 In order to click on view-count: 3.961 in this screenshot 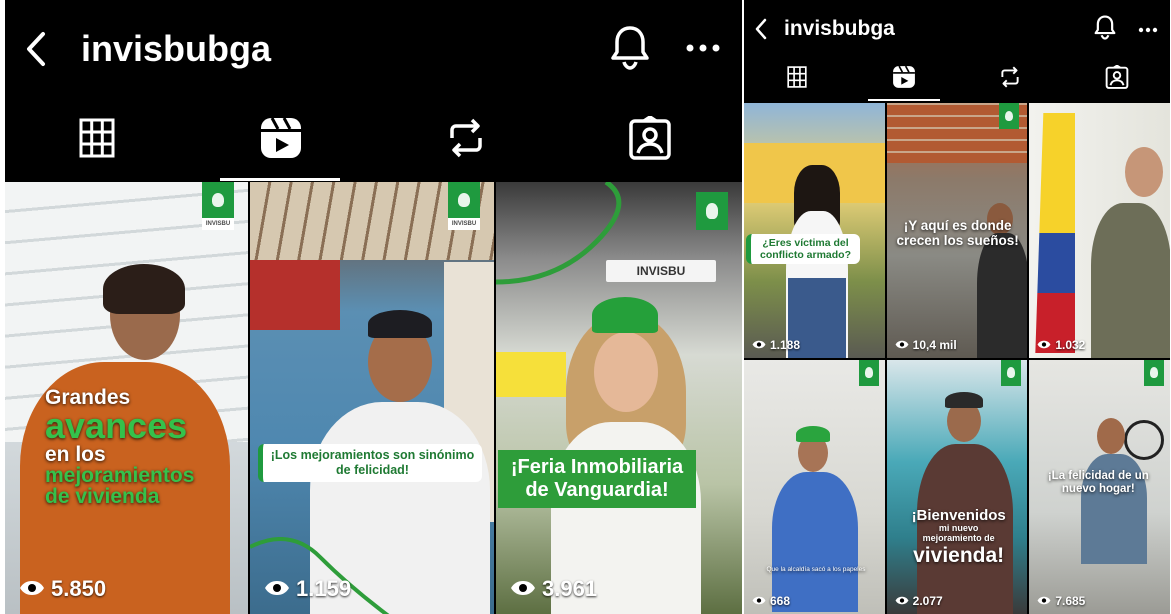, I will do `click(553, 589)`.